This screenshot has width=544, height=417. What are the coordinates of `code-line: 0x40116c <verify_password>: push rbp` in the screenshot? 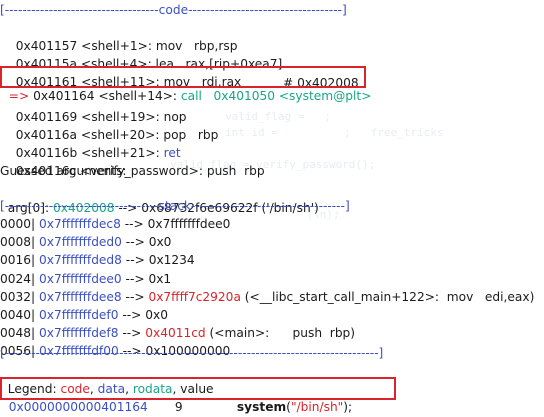 It's located at (136, 160).